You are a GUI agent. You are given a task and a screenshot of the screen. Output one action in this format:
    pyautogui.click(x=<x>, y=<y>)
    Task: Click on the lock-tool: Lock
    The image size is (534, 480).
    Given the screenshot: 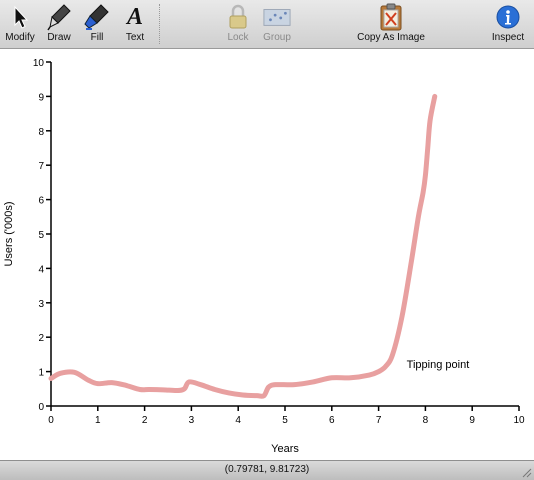 What is the action you would take?
    pyautogui.click(x=238, y=25)
    